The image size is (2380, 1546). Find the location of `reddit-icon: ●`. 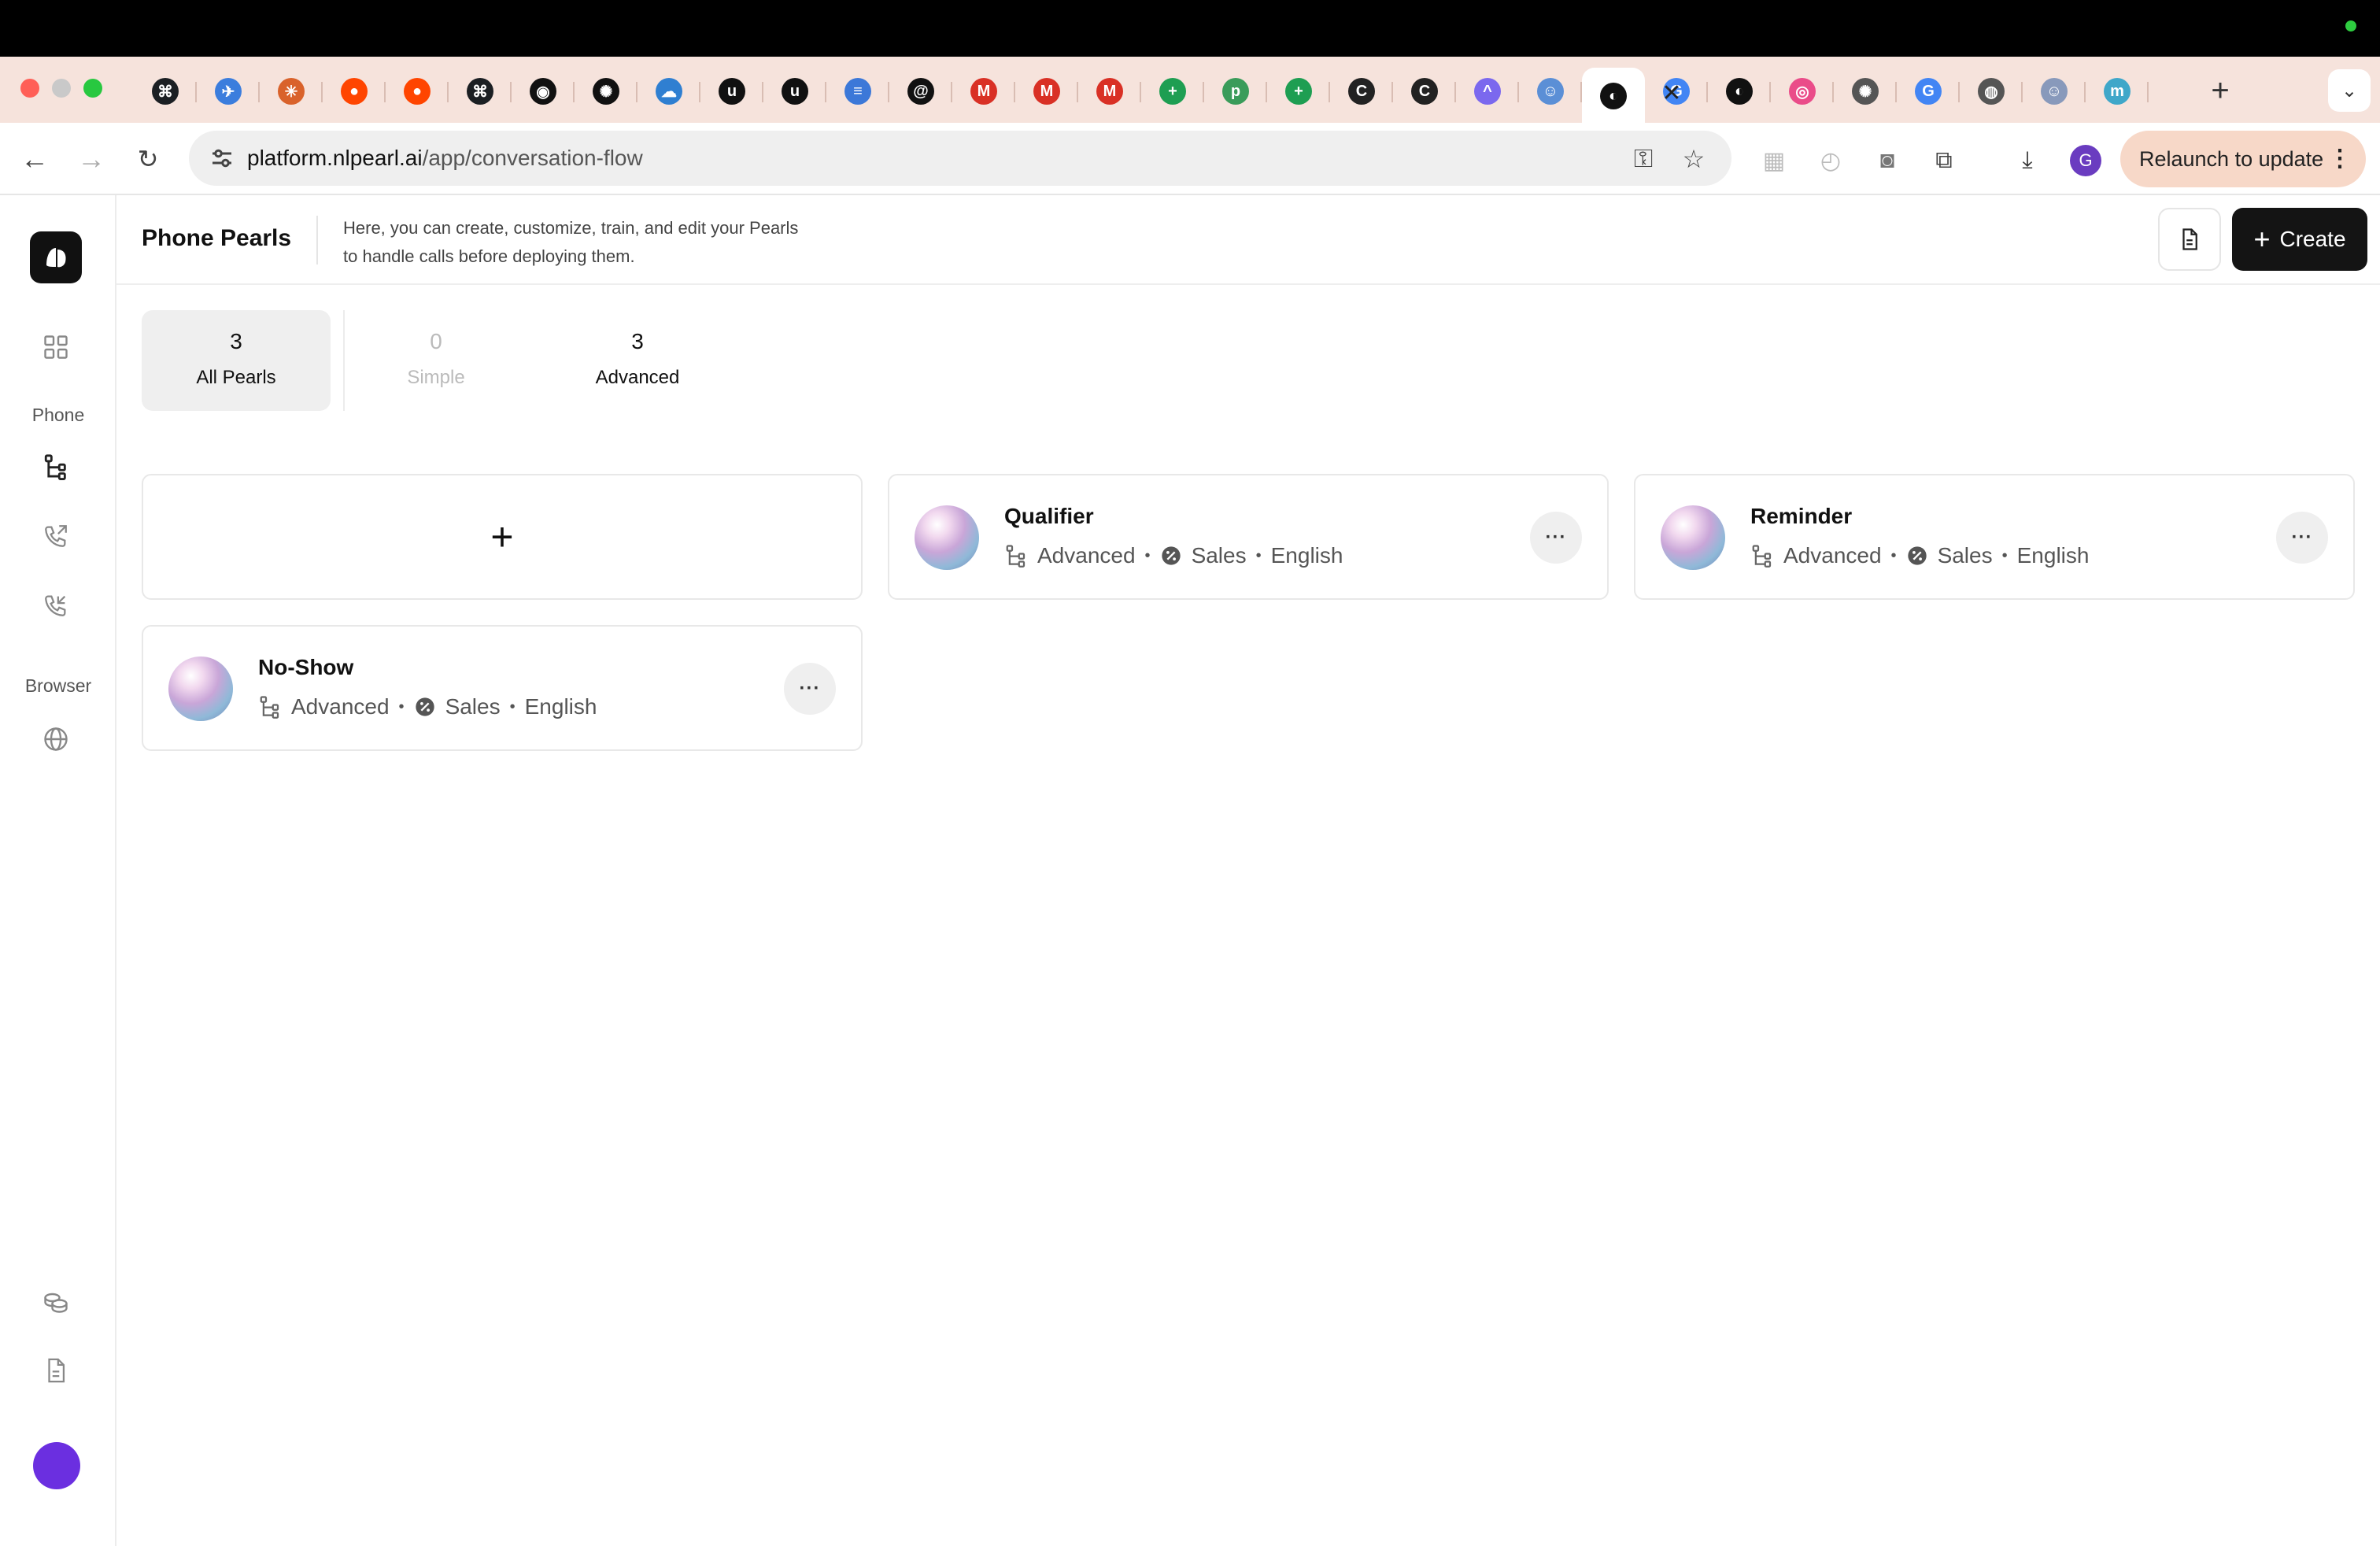

reddit-icon: ● is located at coordinates (354, 91).